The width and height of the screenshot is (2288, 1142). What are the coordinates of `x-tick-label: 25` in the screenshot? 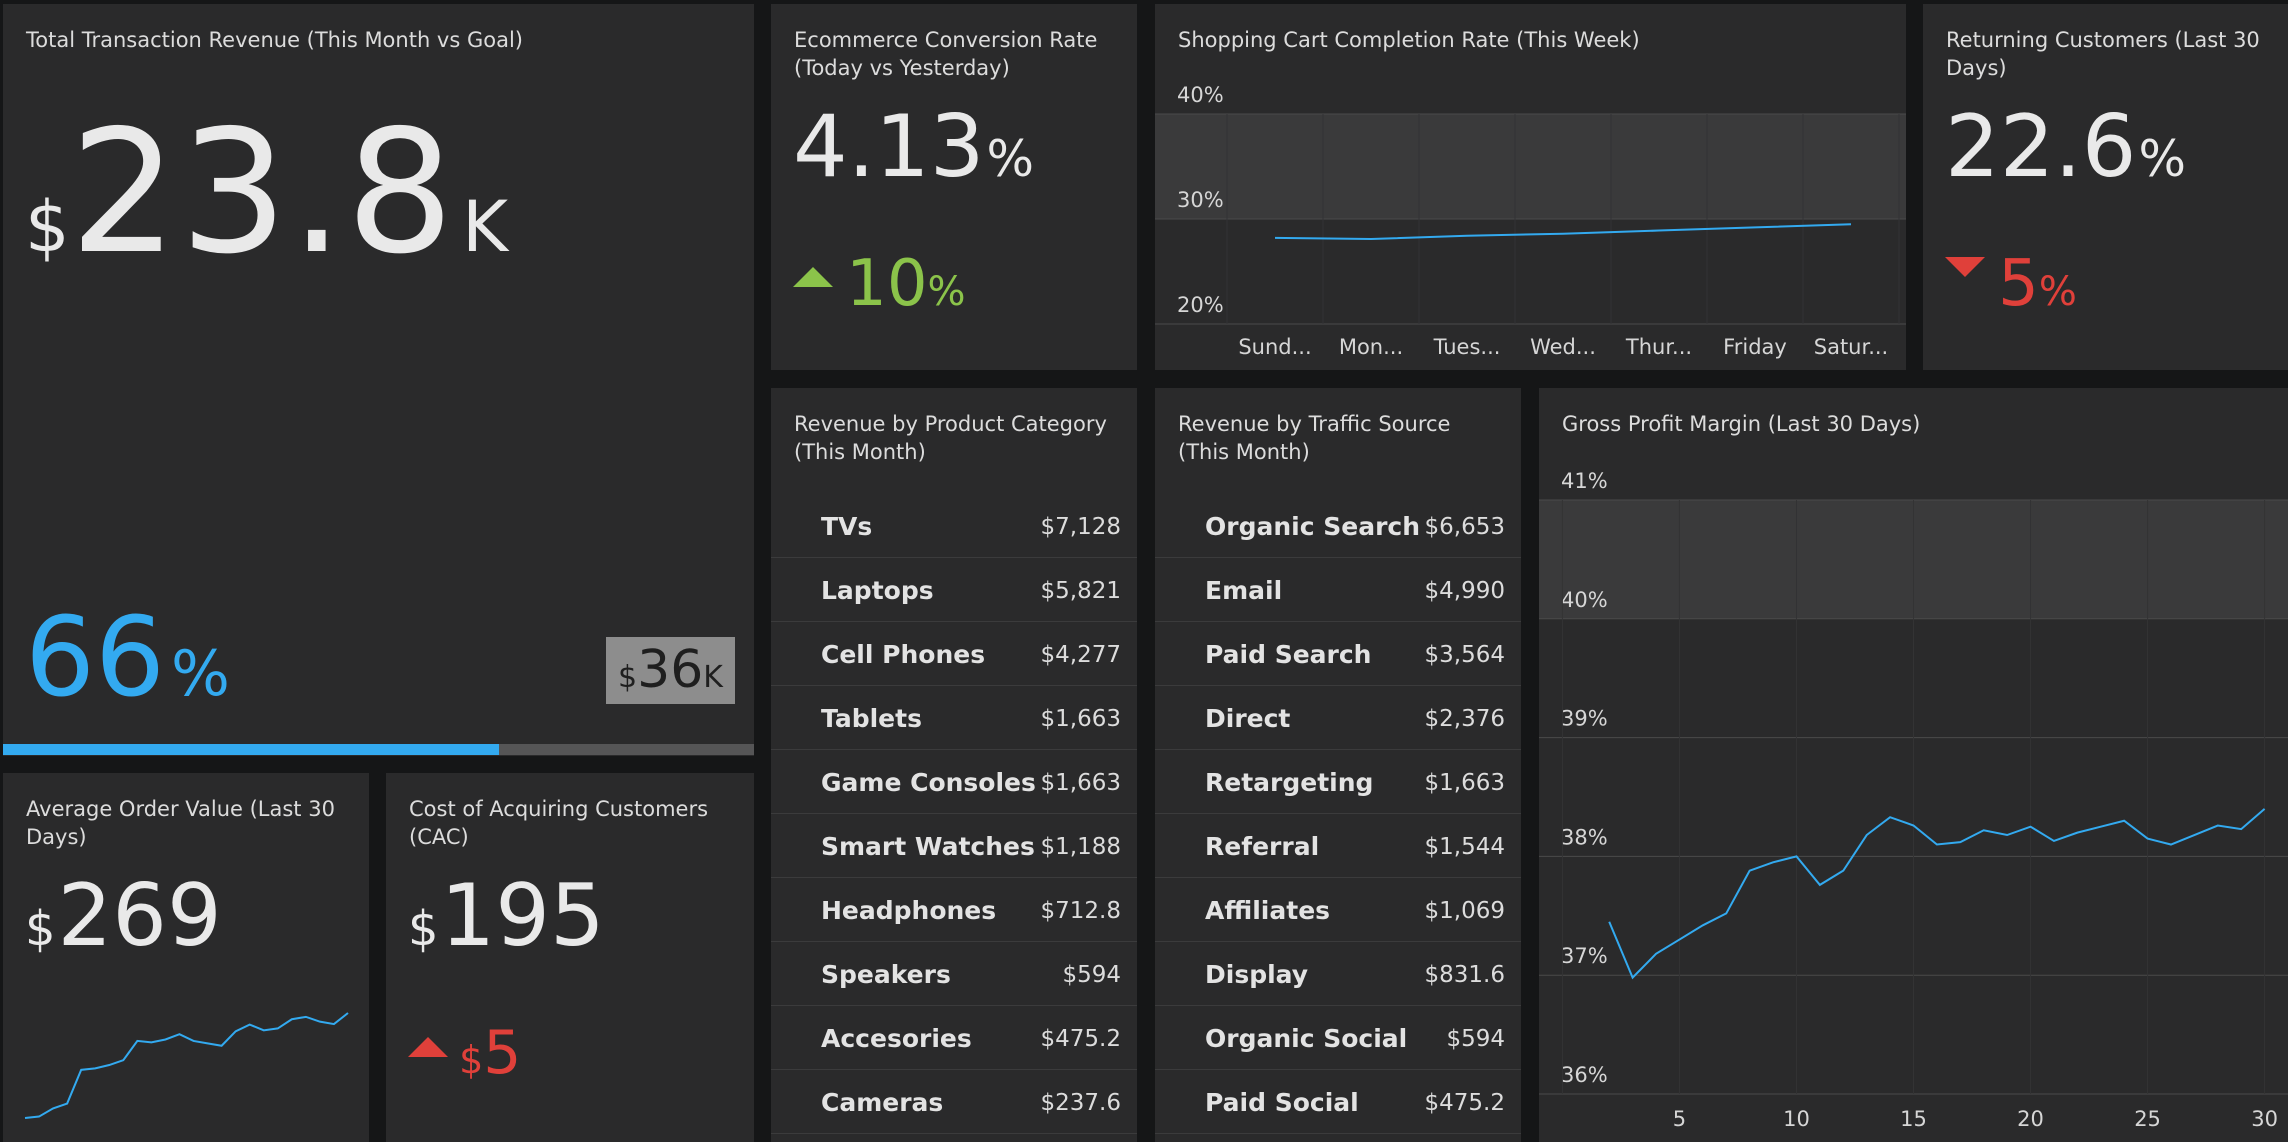 It's located at (2147, 1119).